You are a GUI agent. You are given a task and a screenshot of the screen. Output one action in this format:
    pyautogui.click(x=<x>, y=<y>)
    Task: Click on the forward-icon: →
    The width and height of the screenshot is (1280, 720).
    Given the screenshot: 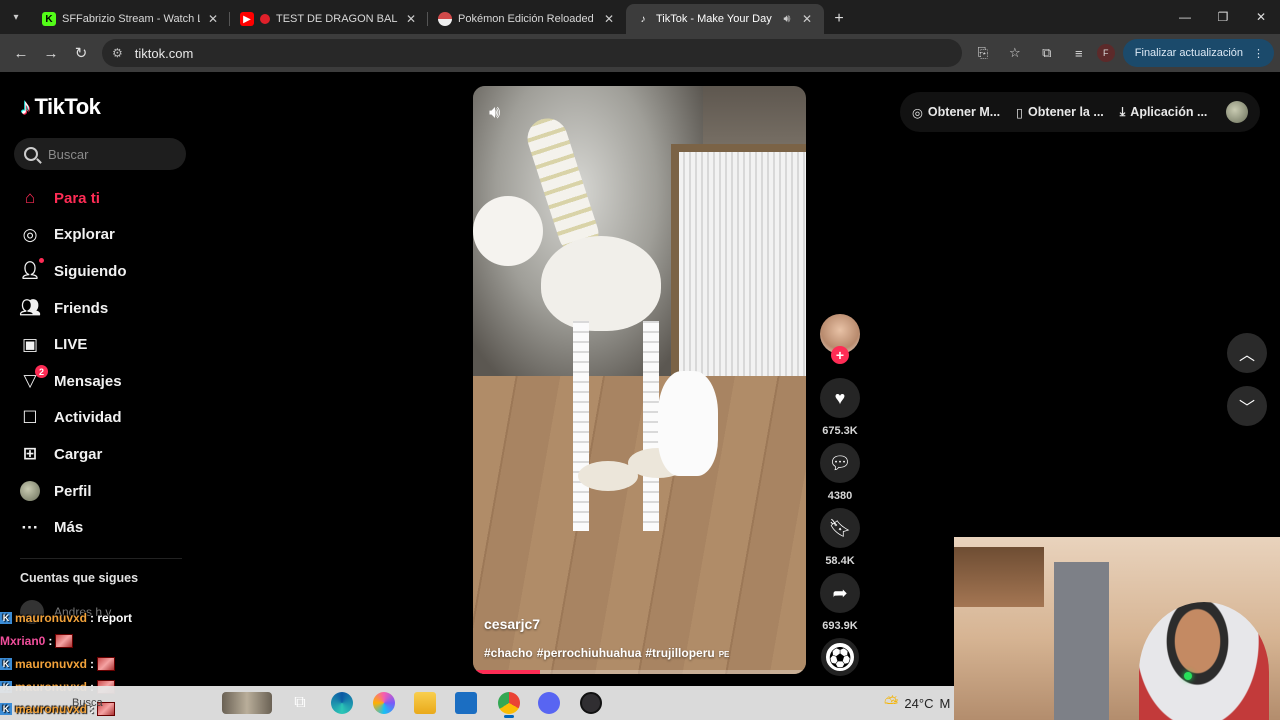 What is the action you would take?
    pyautogui.click(x=51, y=53)
    